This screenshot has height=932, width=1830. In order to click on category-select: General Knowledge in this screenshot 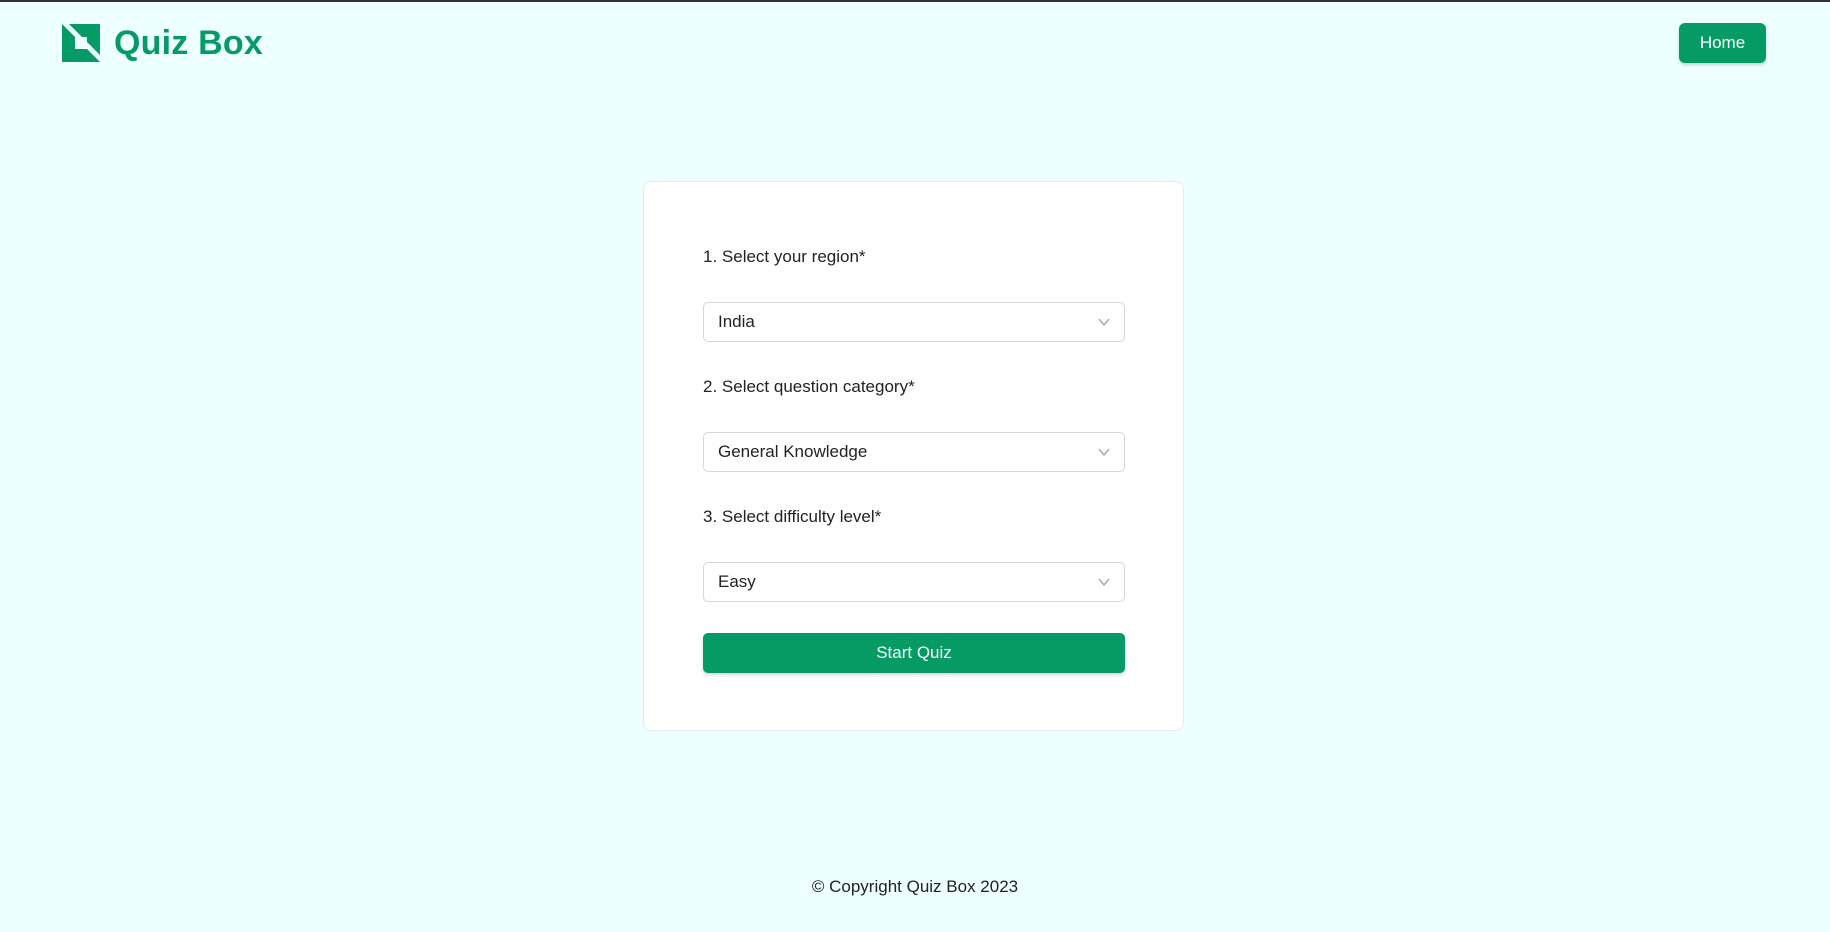, I will do `click(914, 452)`.